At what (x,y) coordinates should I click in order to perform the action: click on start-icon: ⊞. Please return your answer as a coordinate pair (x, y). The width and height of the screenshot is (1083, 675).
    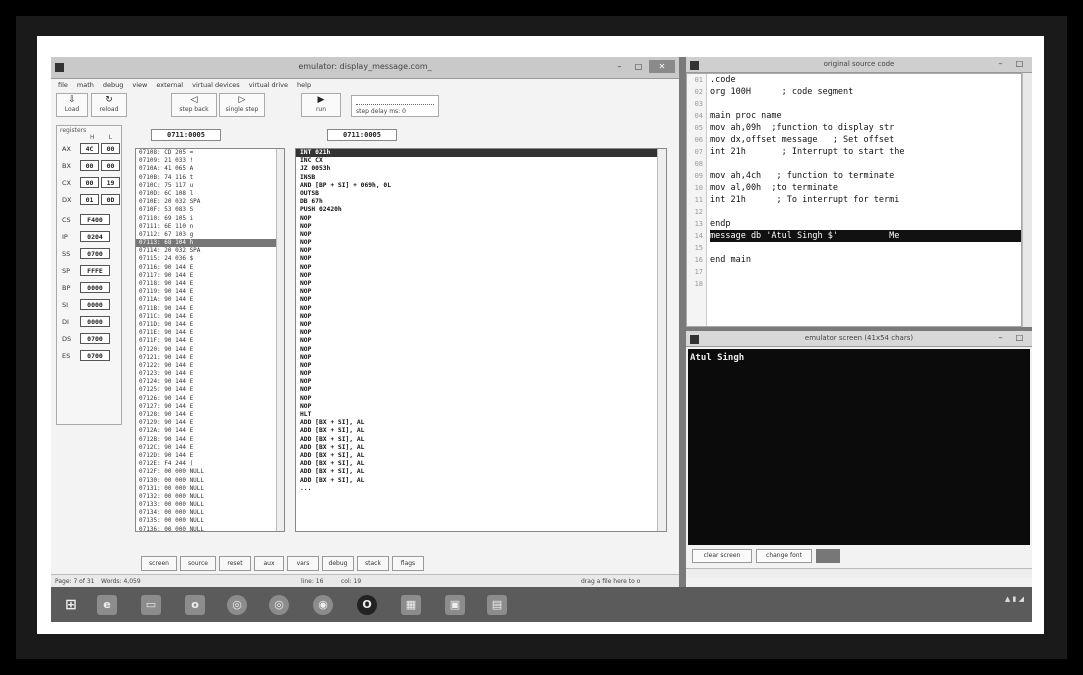
    Looking at the image, I should click on (71, 605).